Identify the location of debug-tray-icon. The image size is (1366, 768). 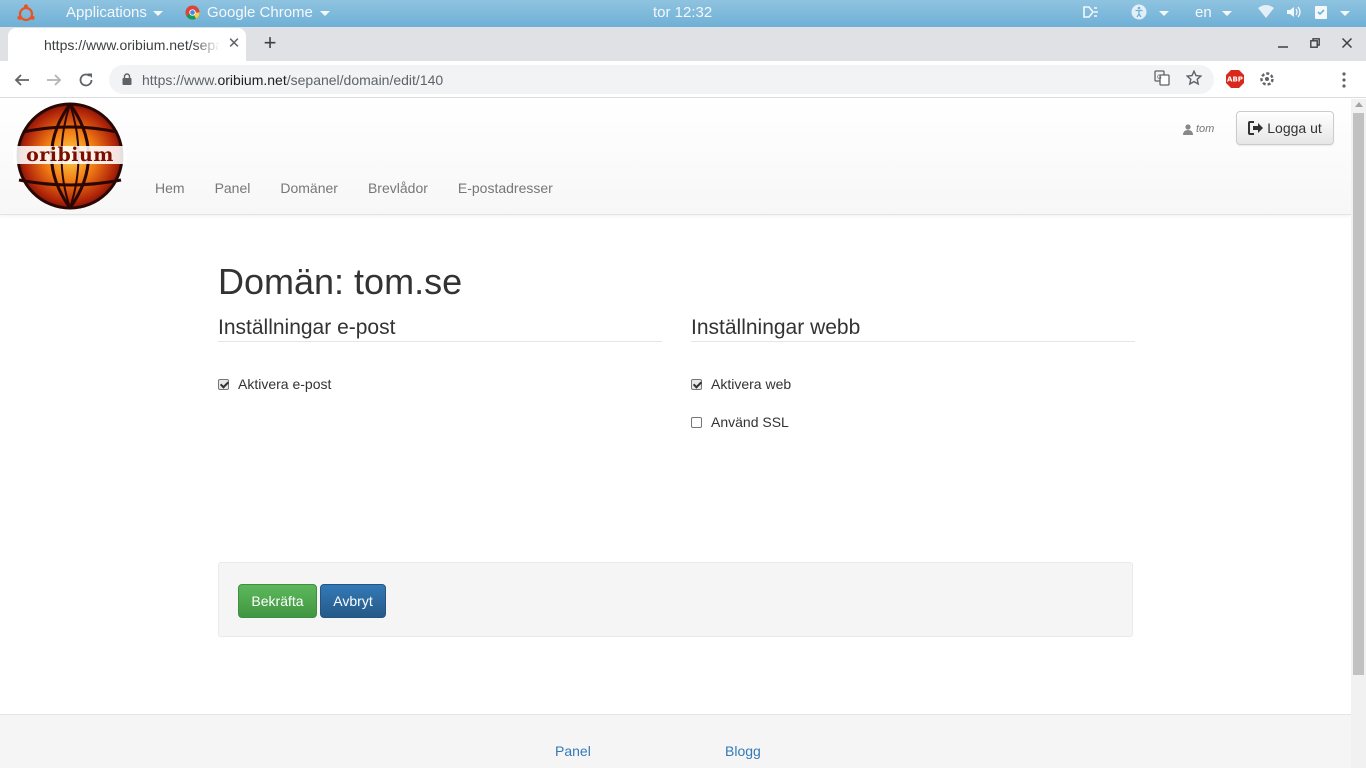
(1090, 12).